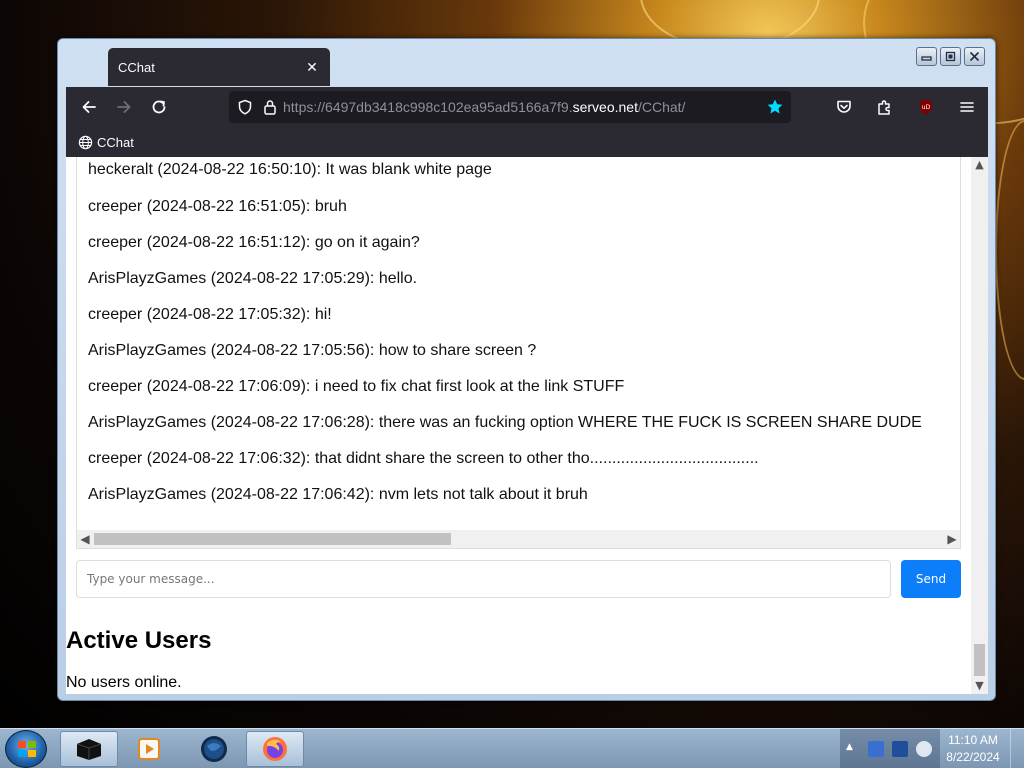 The height and width of the screenshot is (768, 1024). Describe the element at coordinates (931, 579) in the screenshot. I see `send-button: Send` at that location.